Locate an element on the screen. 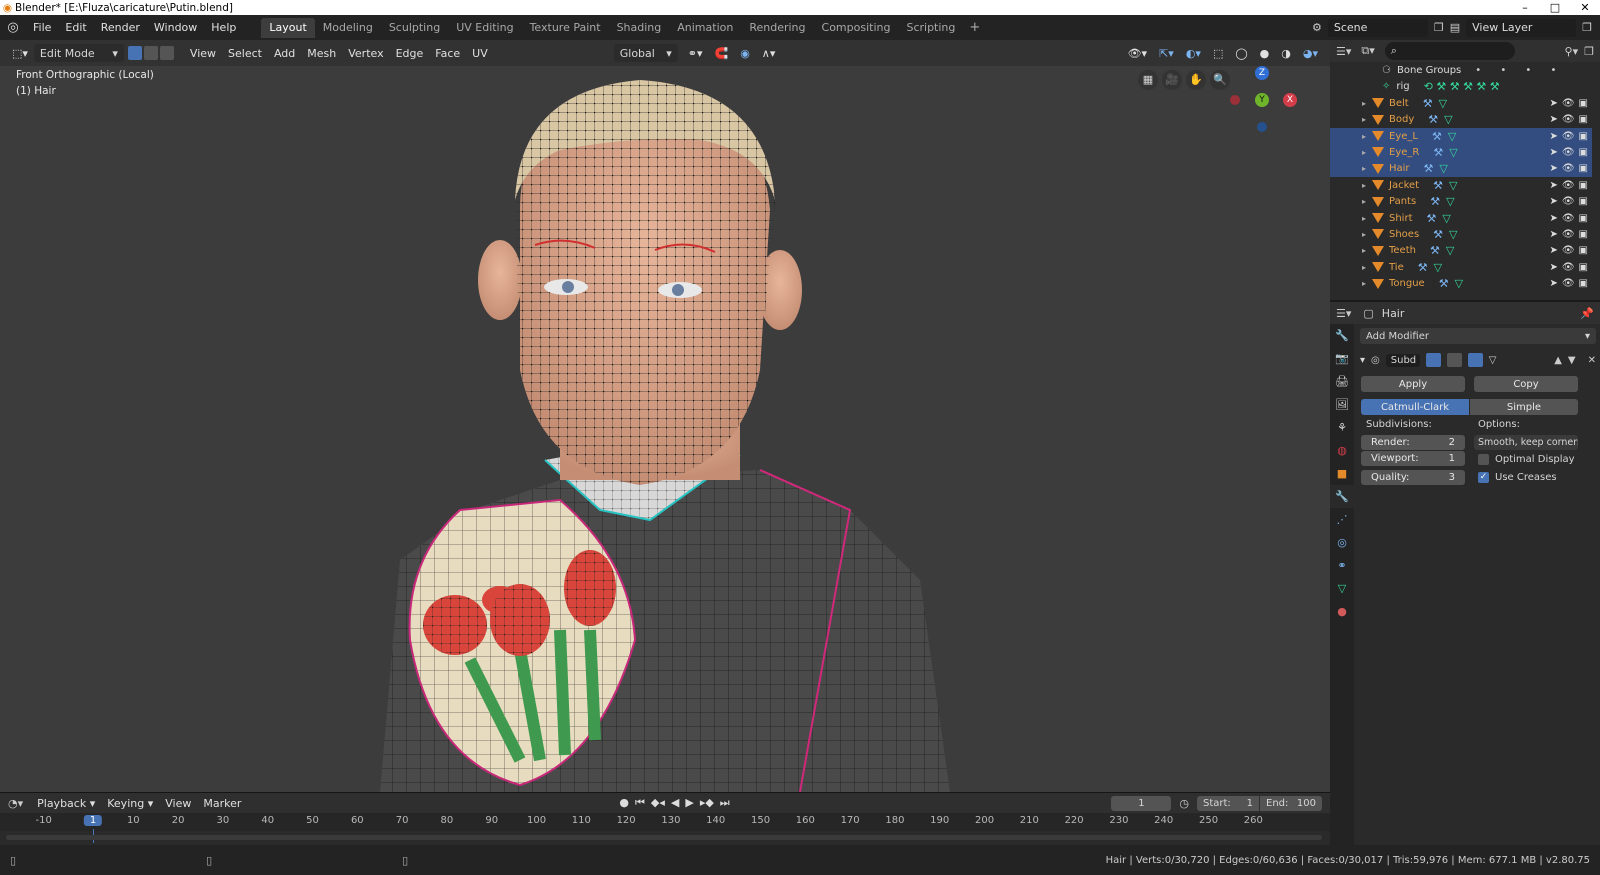 The image size is (1600, 875). data-tab-icon: ▽ is located at coordinates (1342, 588).